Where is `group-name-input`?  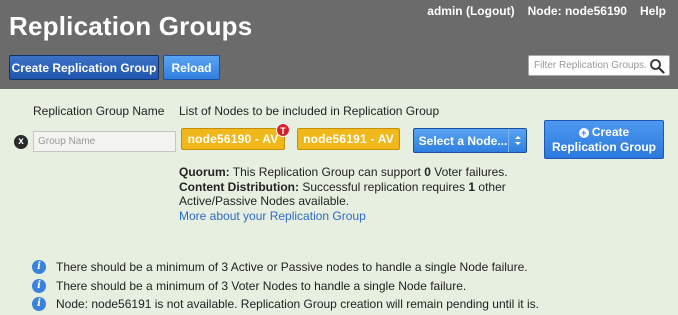
group-name-input is located at coordinates (104, 141).